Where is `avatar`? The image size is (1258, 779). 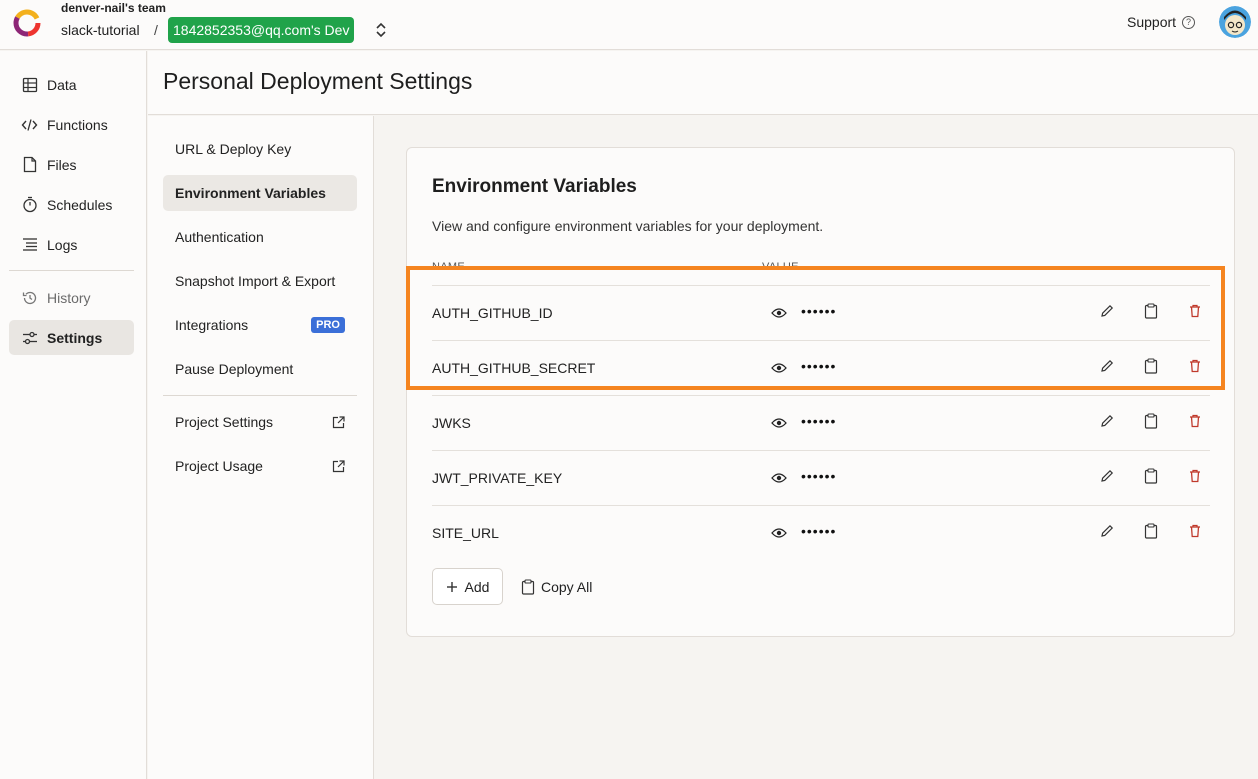
avatar is located at coordinates (1235, 22).